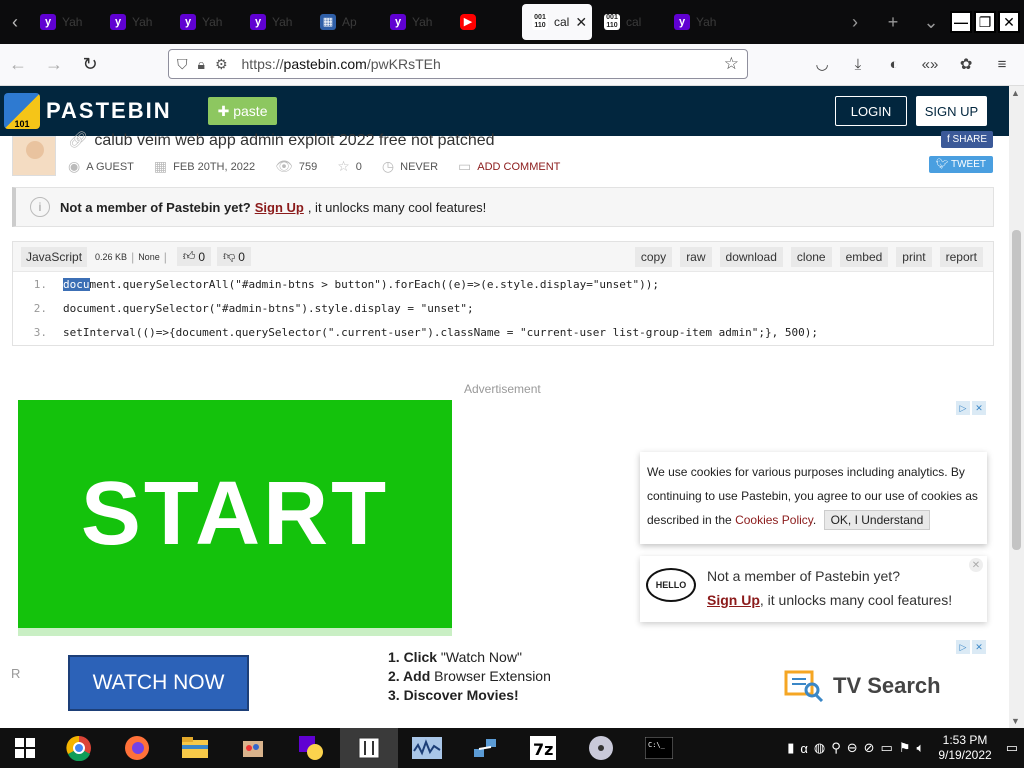 The width and height of the screenshot is (1024, 768). I want to click on firefox-icon, so click(137, 748).